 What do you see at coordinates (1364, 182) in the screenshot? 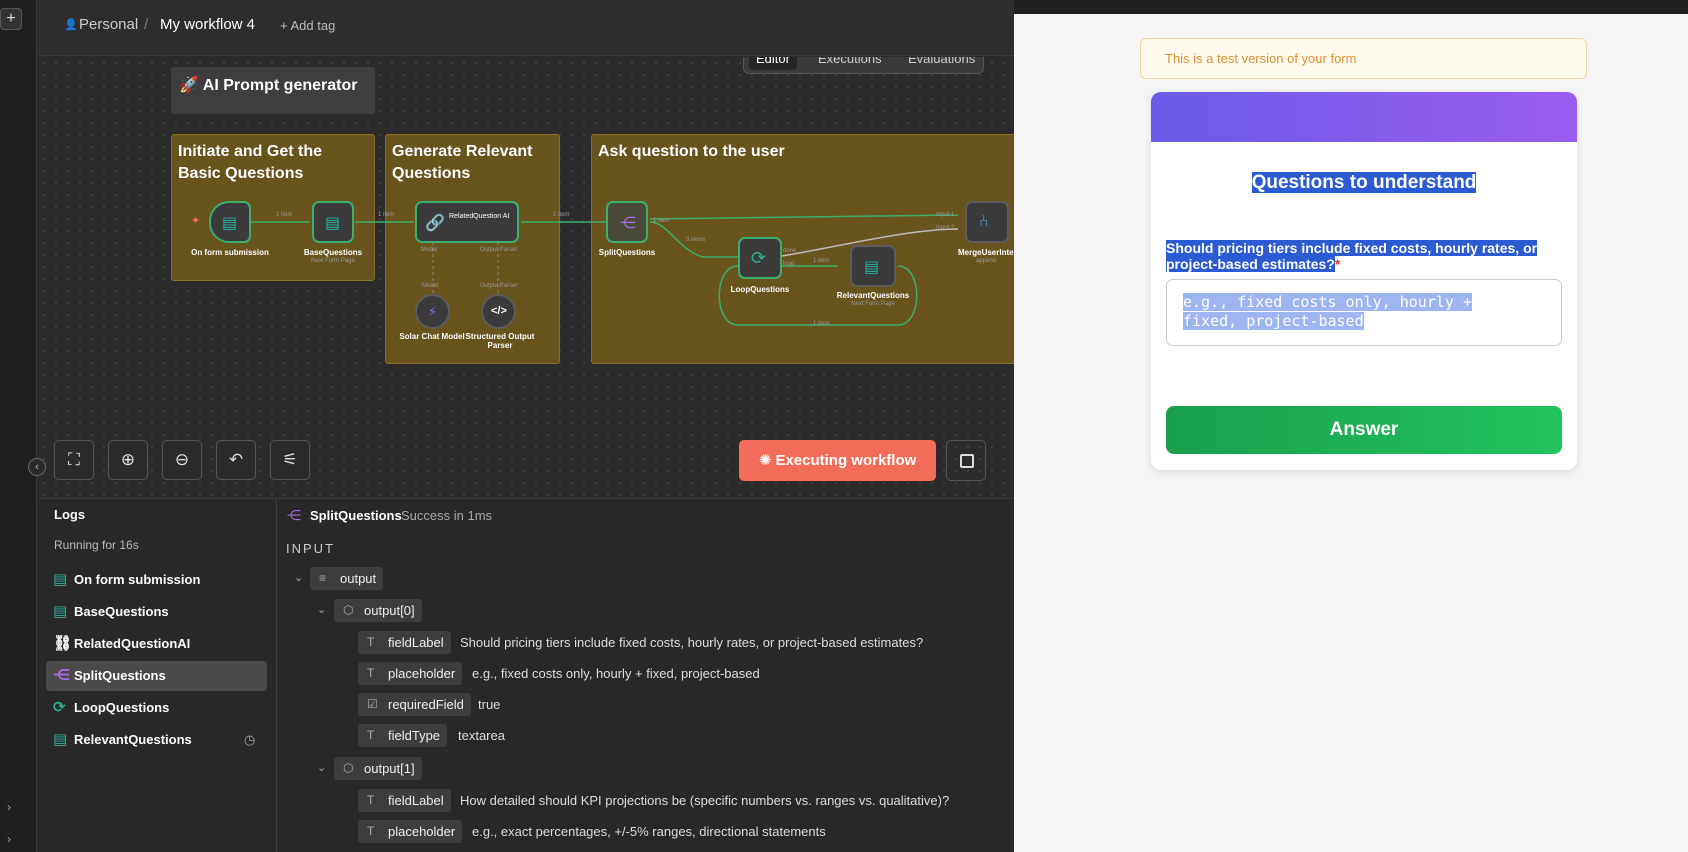
I see `form-title-text: Questions to understand` at bounding box center [1364, 182].